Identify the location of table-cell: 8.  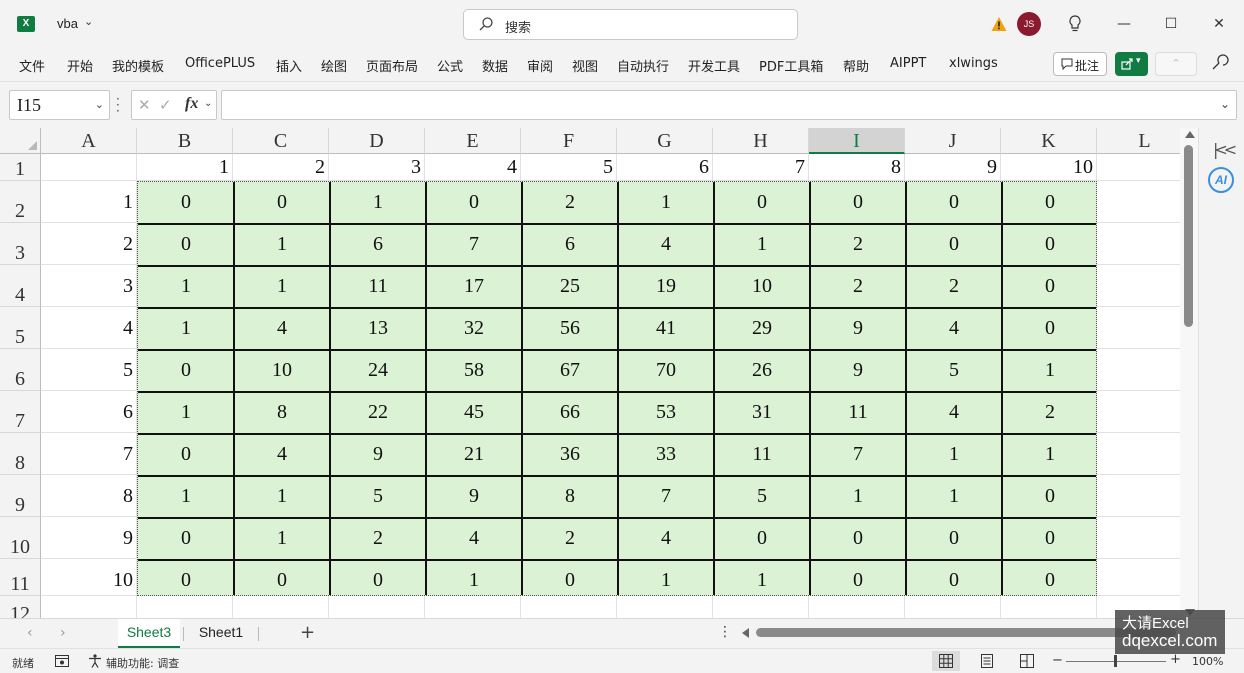
(570, 496).